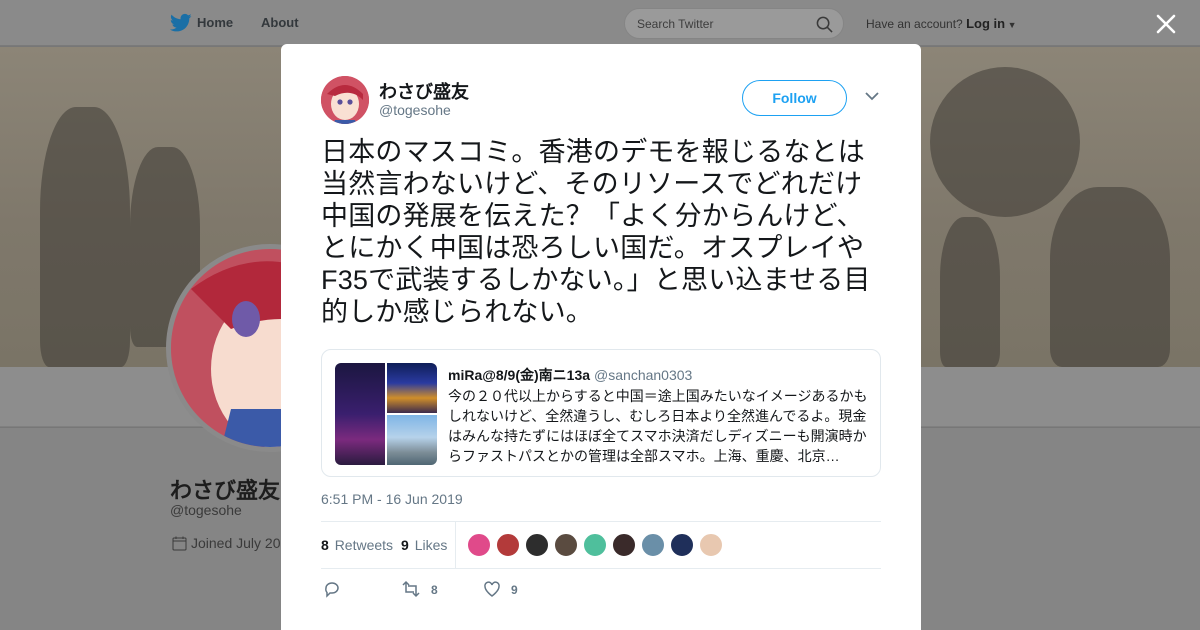 This screenshot has height=630, width=1200. What do you see at coordinates (794, 98) in the screenshot?
I see `follow-button: Follow` at bounding box center [794, 98].